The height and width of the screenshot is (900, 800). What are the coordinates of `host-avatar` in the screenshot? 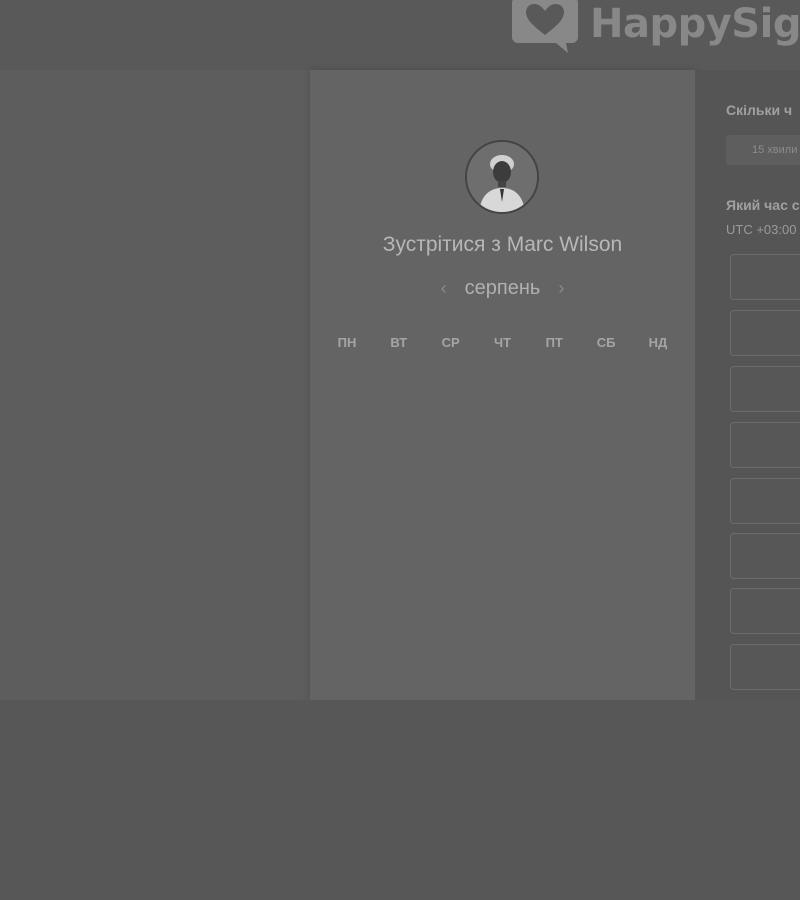 It's located at (502, 177).